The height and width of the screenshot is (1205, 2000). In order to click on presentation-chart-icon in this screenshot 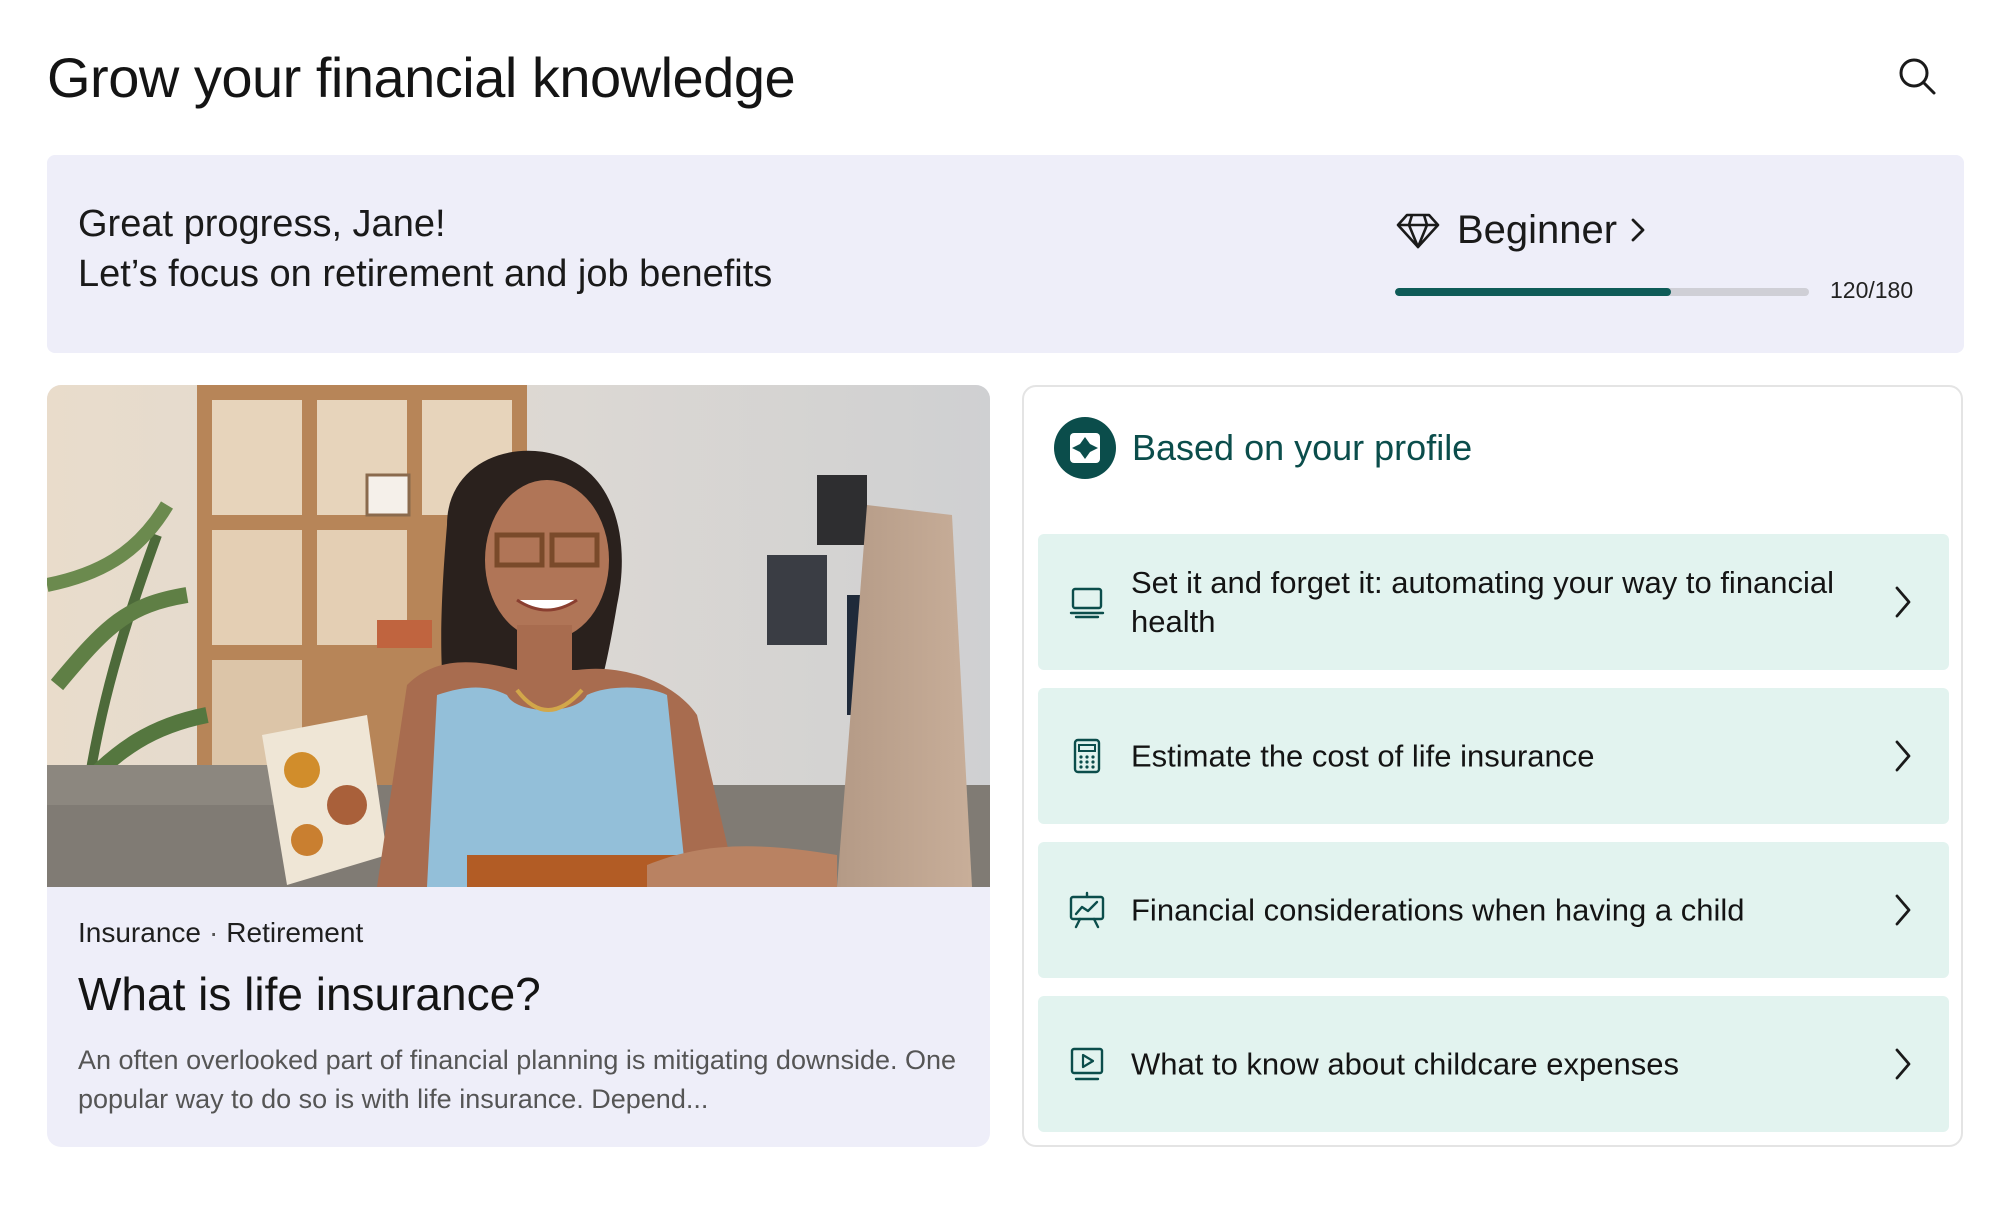, I will do `click(1087, 910)`.